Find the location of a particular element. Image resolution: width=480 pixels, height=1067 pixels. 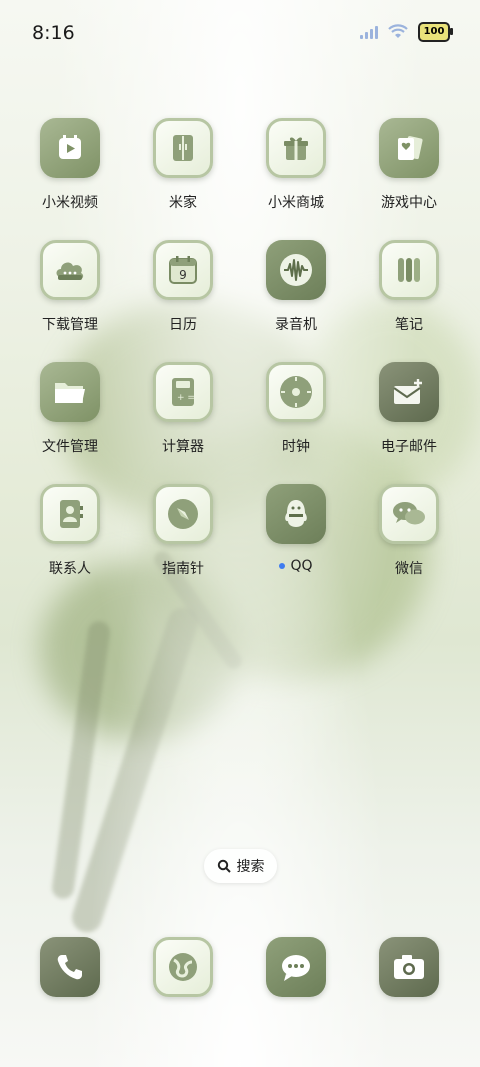

app-game-center: 游戏中心 is located at coordinates (409, 165).